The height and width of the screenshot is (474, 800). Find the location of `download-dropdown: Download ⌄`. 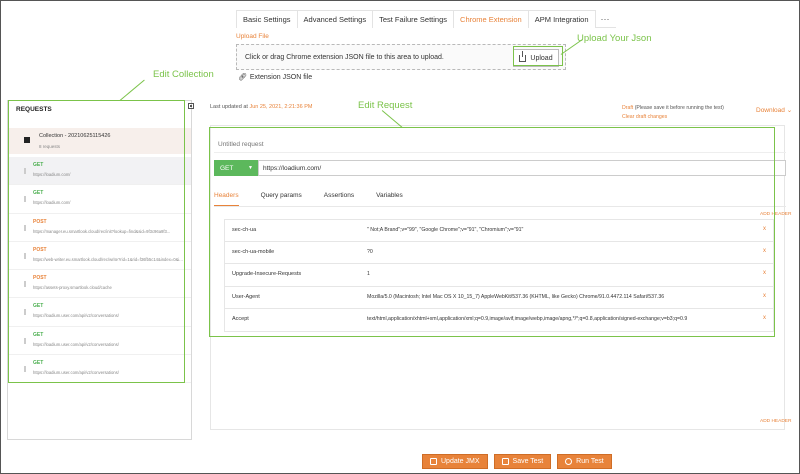

download-dropdown: Download ⌄ is located at coordinates (774, 110).